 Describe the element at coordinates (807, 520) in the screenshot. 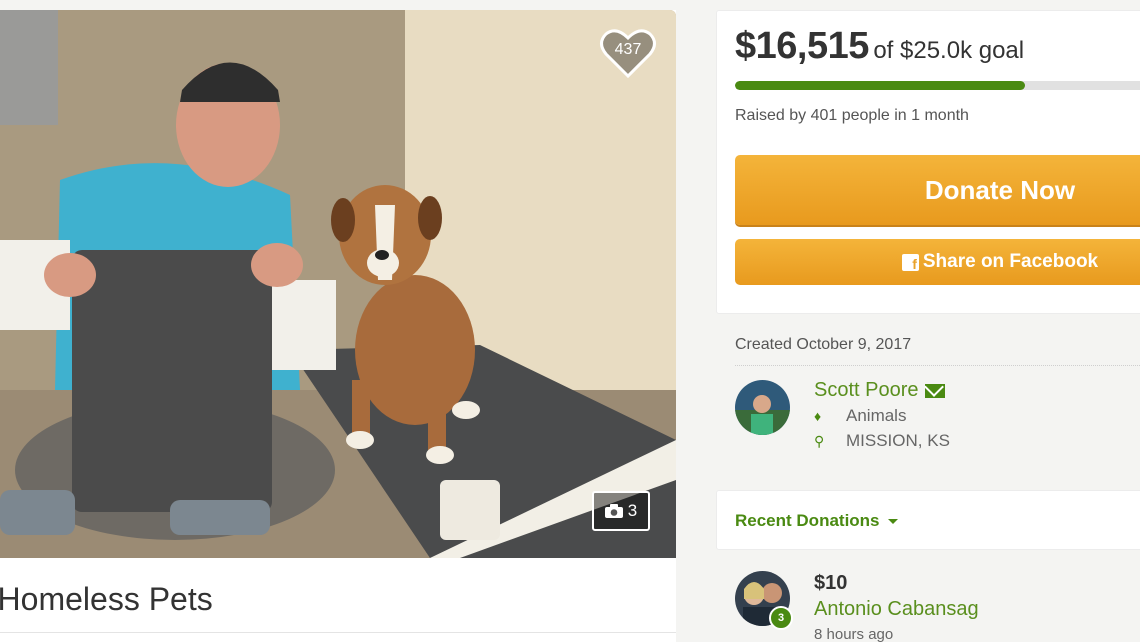

I see `recent-donations-label: Recent Donations` at that location.